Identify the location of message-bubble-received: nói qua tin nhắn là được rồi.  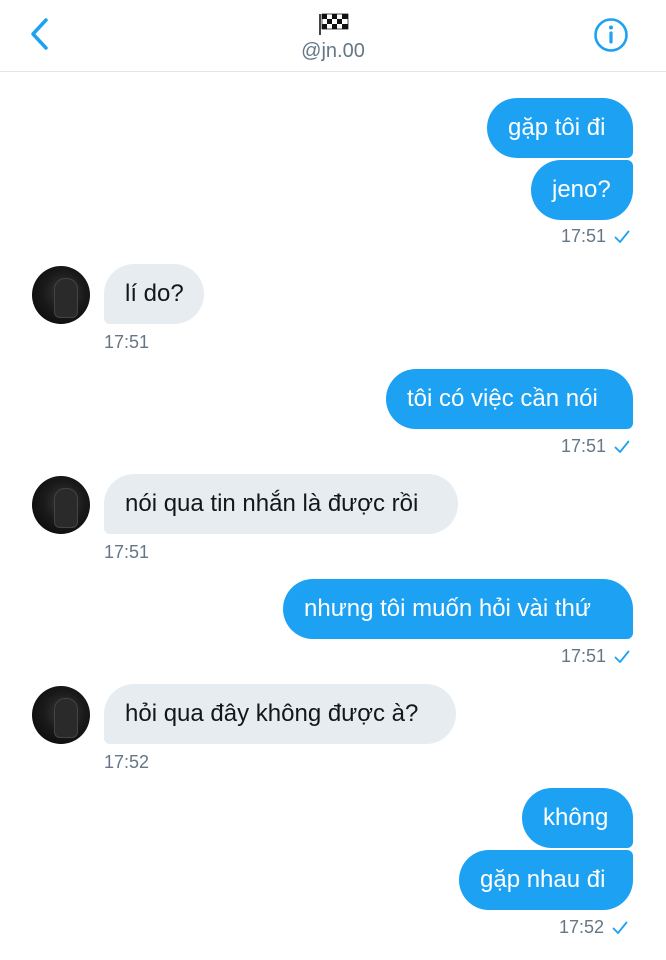
(281, 504).